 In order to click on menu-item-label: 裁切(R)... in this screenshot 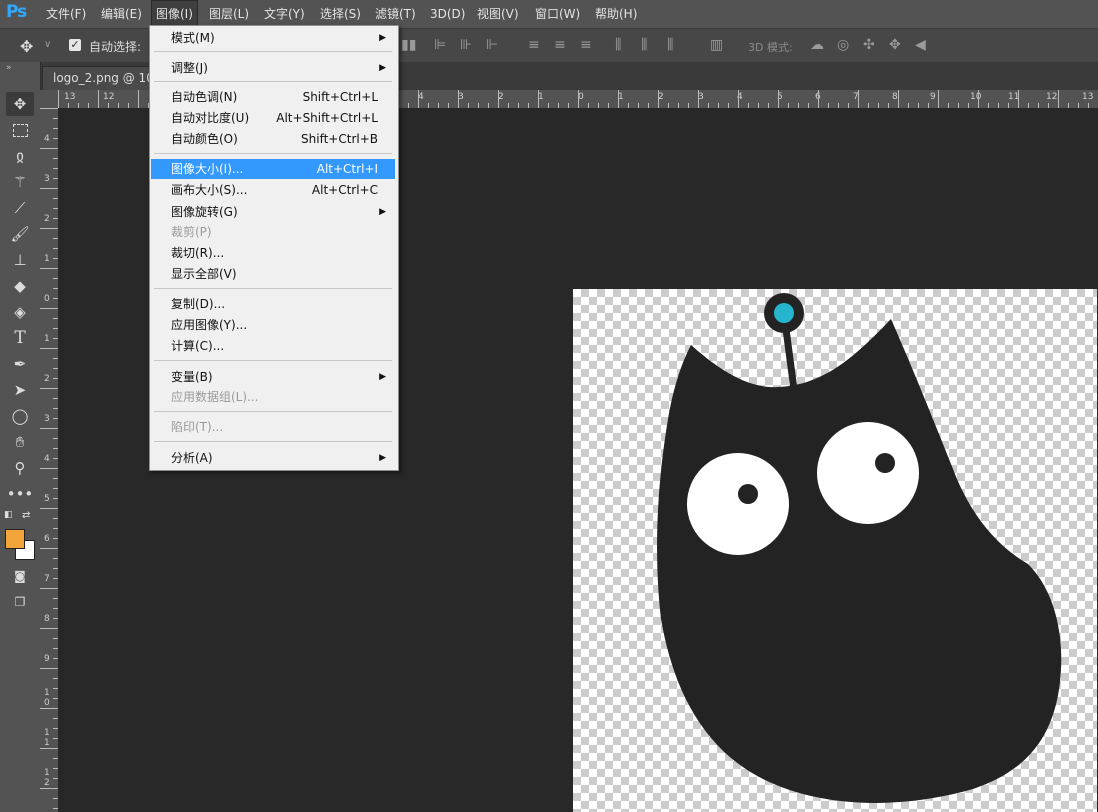, I will do `click(198, 253)`.